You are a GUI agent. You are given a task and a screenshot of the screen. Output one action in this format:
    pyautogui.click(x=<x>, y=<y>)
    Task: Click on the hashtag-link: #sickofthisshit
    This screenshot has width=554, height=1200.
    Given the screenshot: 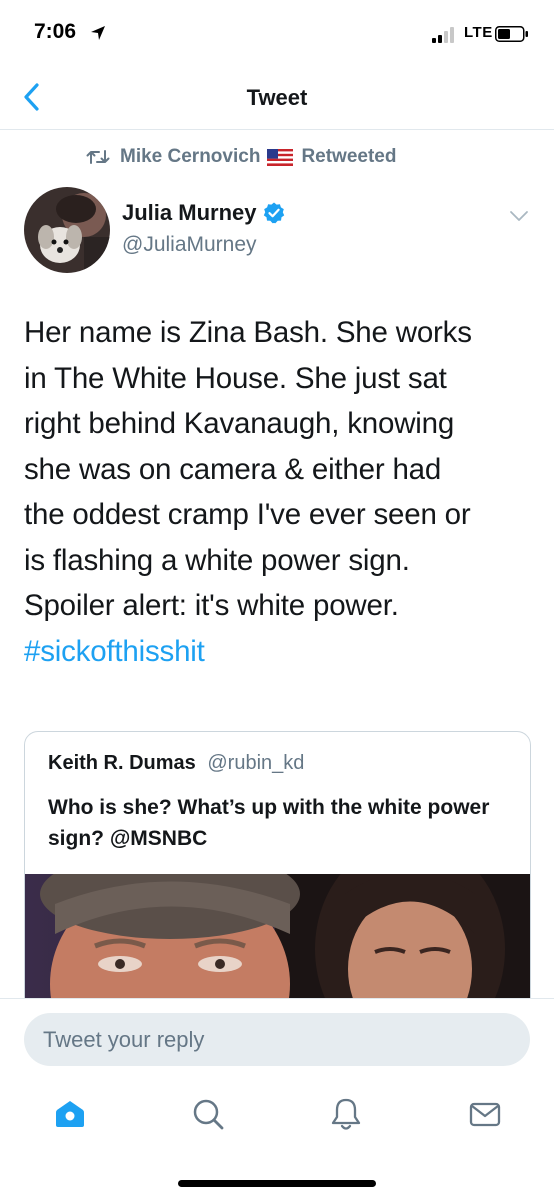 What is the action you would take?
    pyautogui.click(x=279, y=652)
    